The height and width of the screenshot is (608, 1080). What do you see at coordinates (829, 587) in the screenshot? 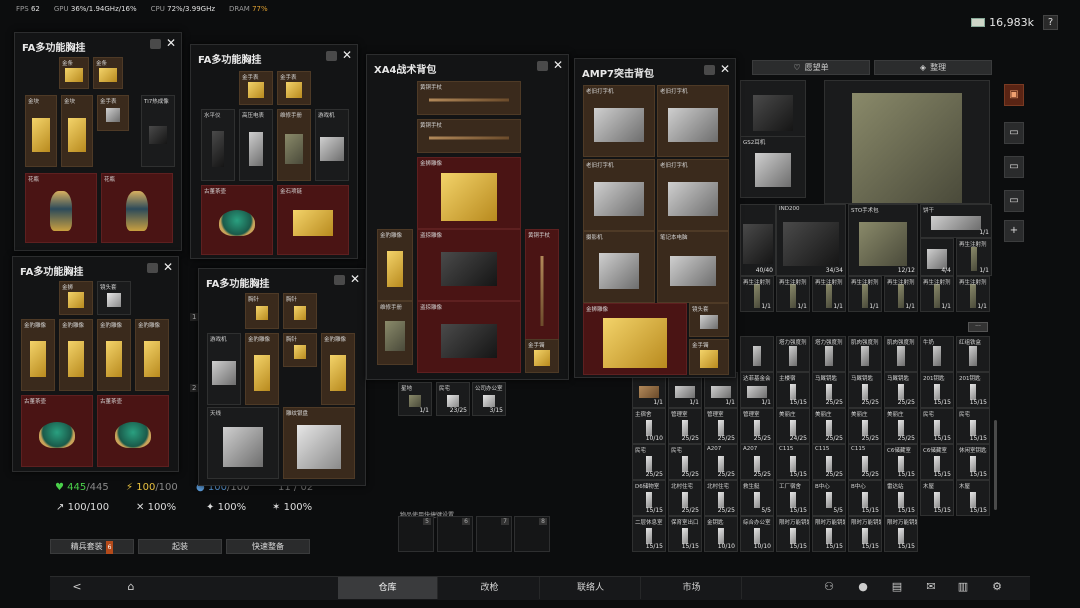
I see `friends-icon: ⚇` at bounding box center [829, 587].